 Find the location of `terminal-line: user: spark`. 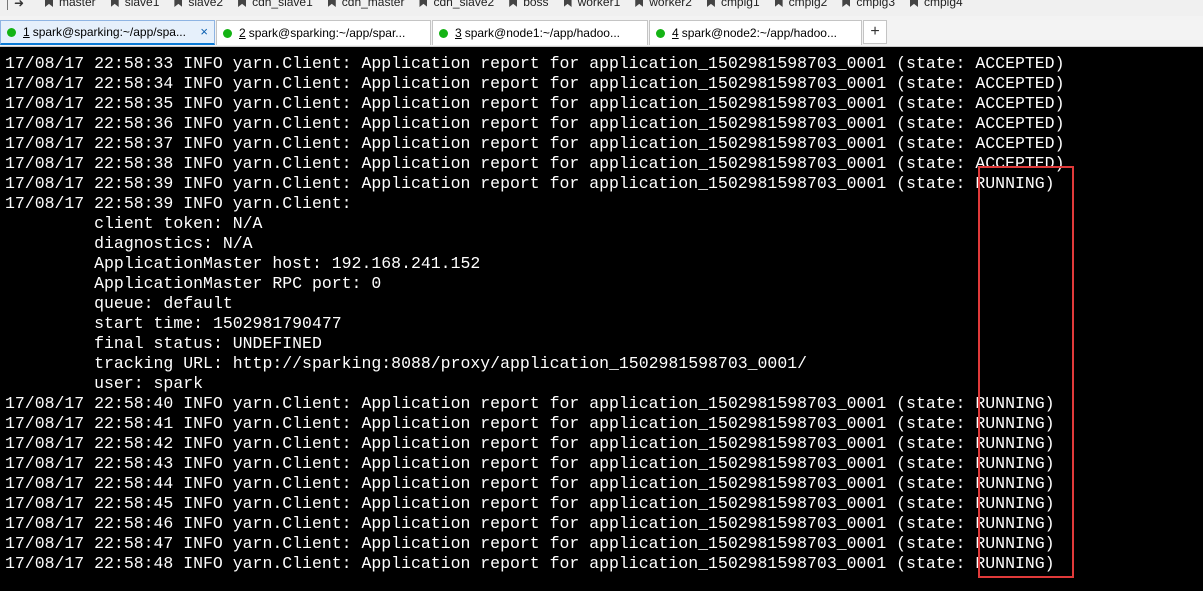

terminal-line: user: spark is located at coordinates (104, 383).